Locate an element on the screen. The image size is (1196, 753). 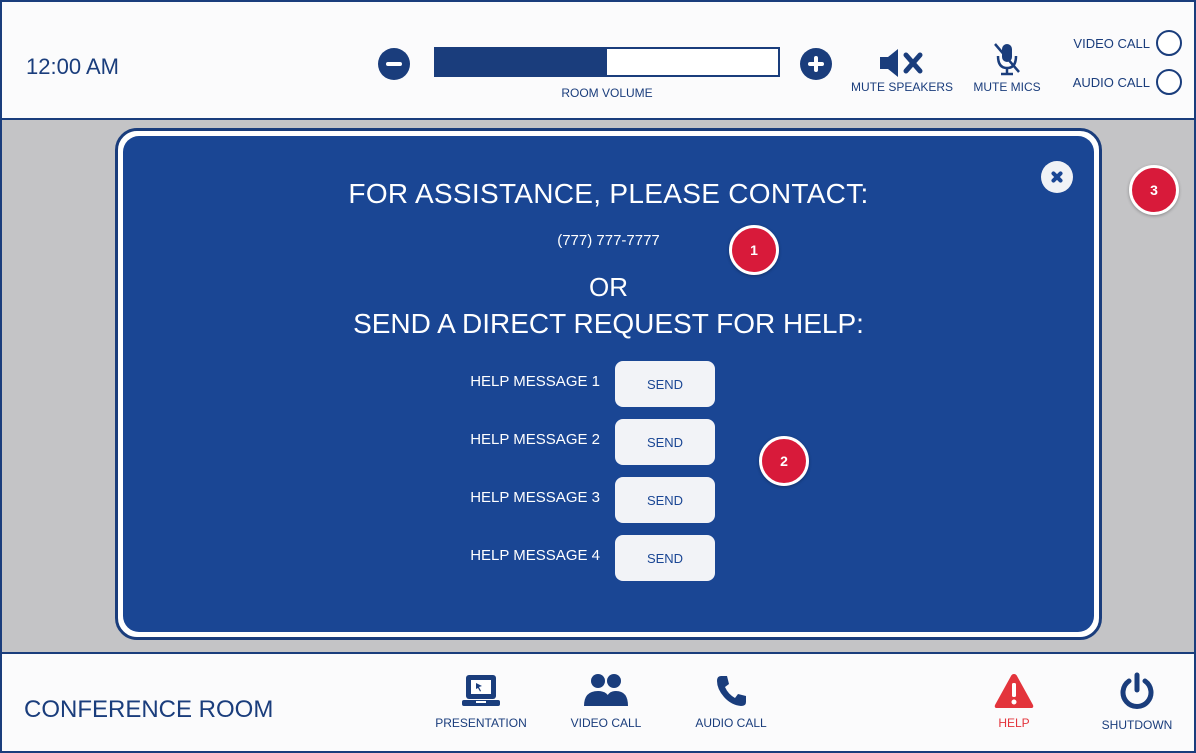
volume-level-fill is located at coordinates (521, 62).